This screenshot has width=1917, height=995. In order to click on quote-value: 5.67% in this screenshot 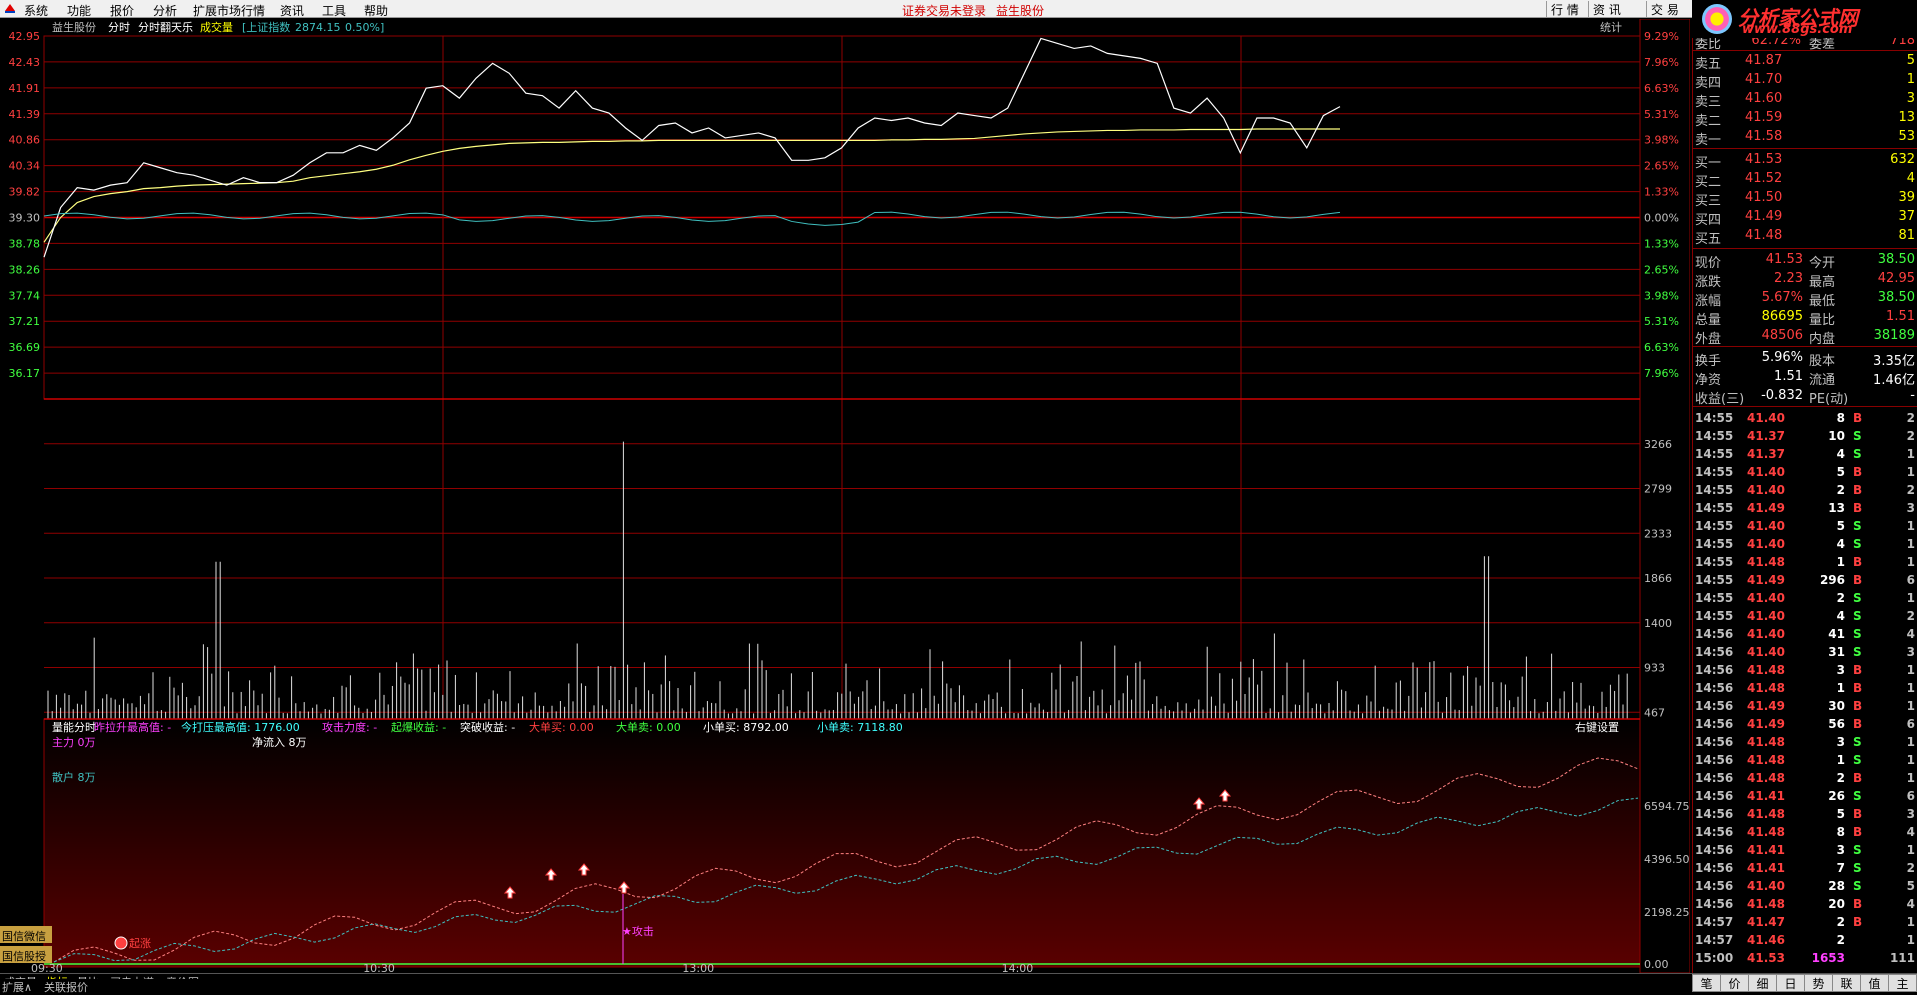, I will do `click(1782, 297)`.